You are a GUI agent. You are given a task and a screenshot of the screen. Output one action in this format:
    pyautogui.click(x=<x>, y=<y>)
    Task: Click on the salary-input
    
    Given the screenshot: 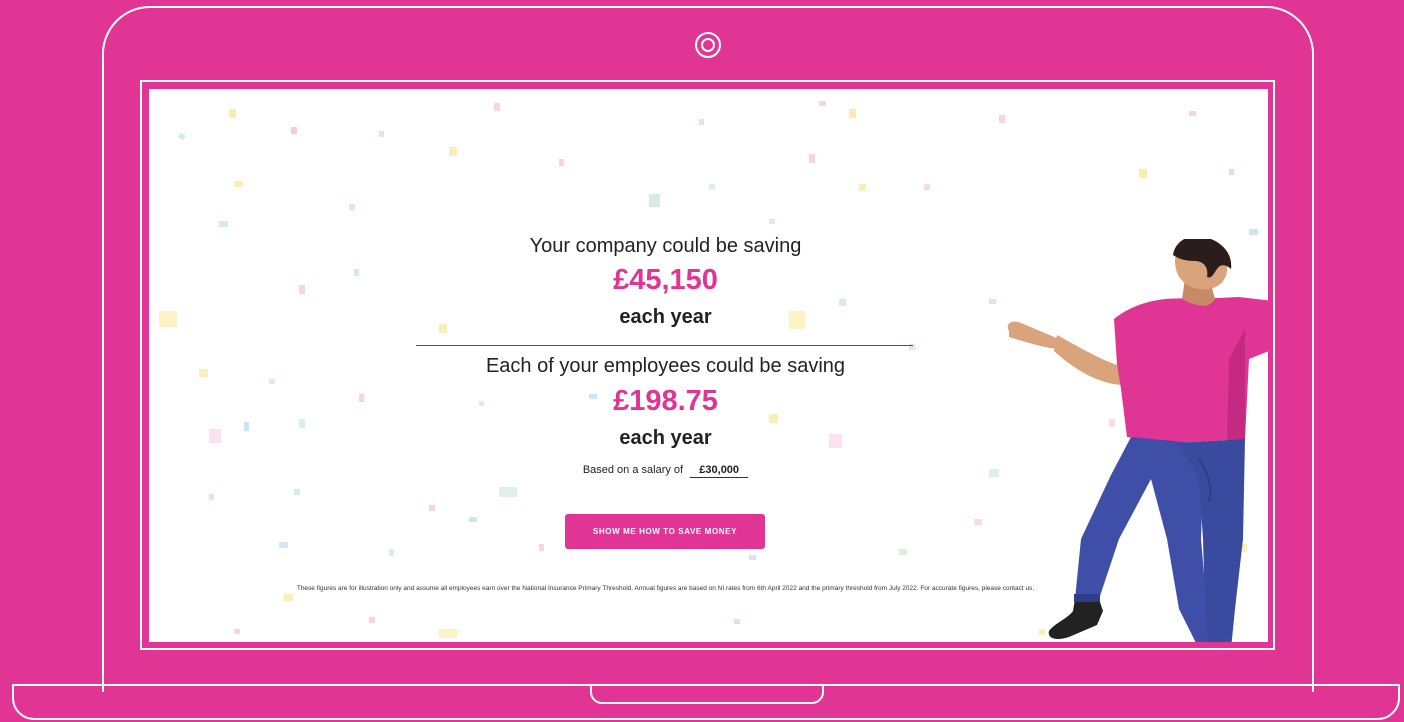 What is the action you would take?
    pyautogui.click(x=719, y=470)
    